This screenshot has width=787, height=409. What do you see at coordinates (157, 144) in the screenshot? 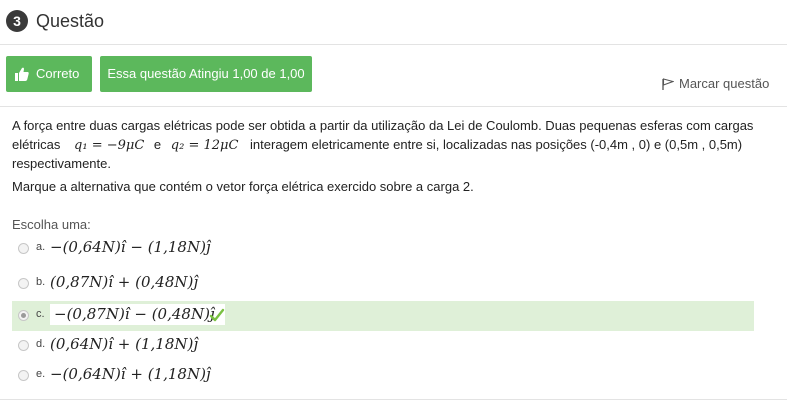
I see `conjunction: e` at bounding box center [157, 144].